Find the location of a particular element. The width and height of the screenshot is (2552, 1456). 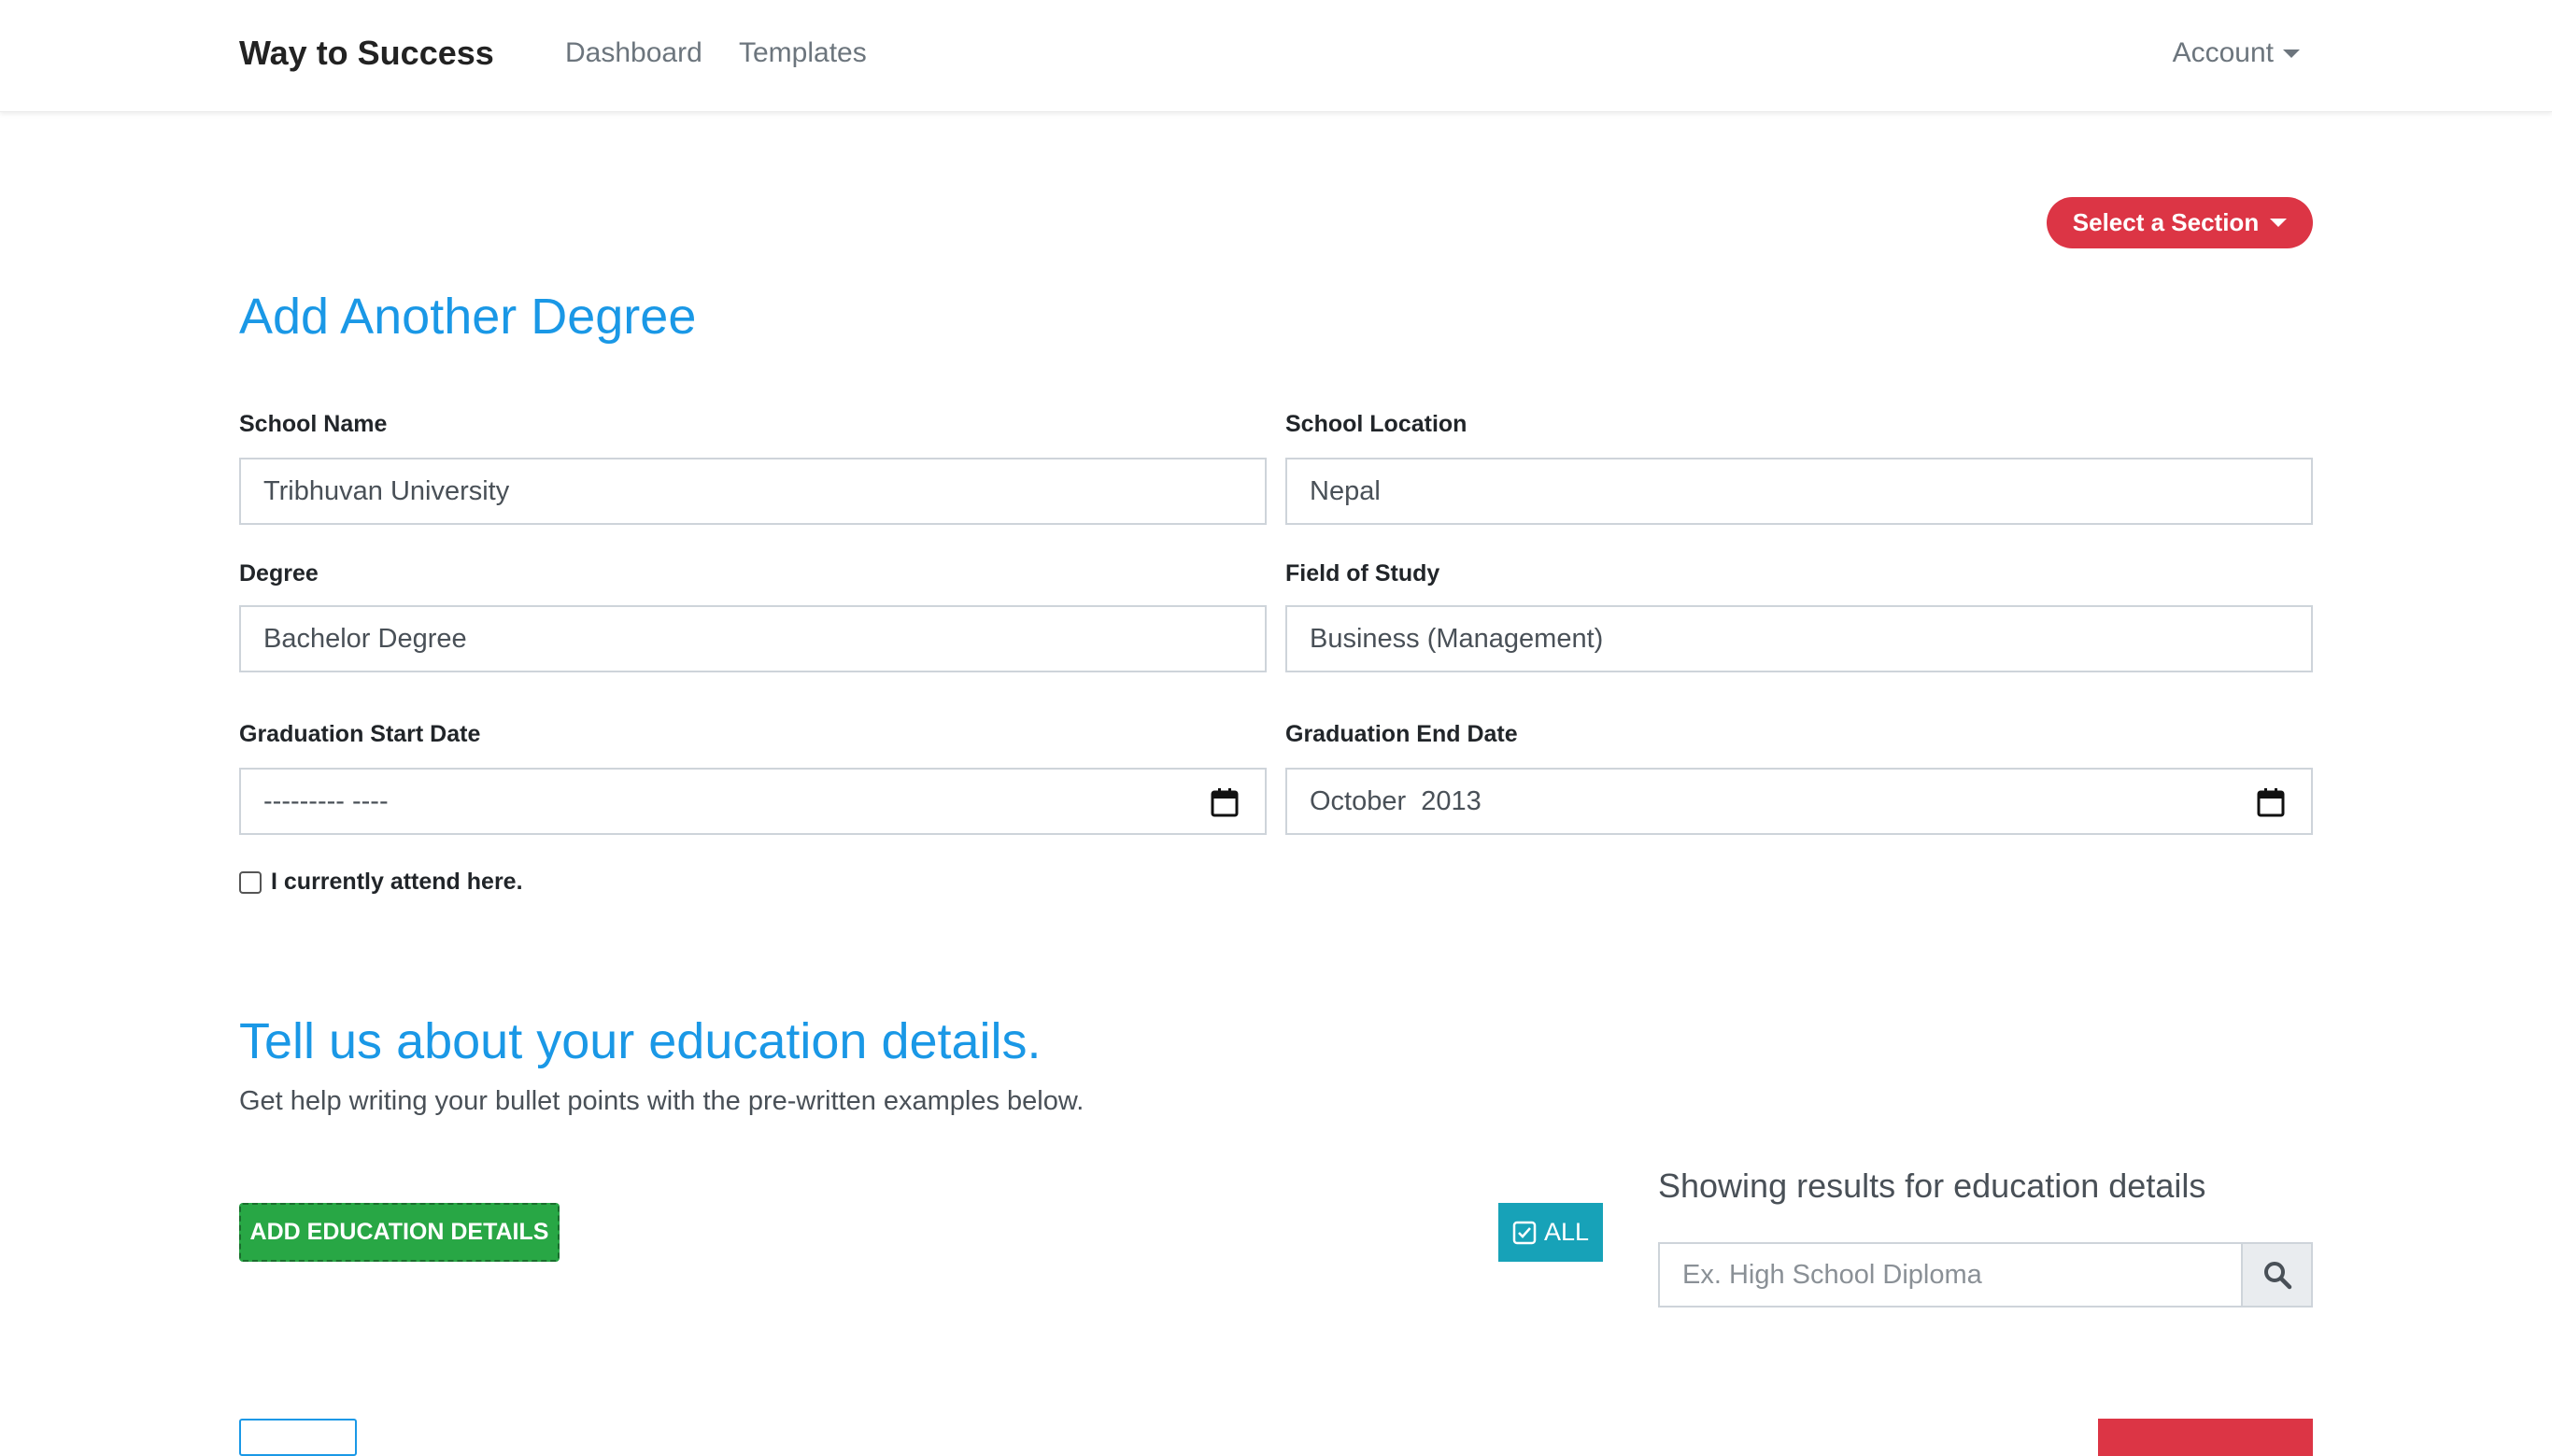

search-input: Ex. High School Diploma is located at coordinates (1950, 1275).